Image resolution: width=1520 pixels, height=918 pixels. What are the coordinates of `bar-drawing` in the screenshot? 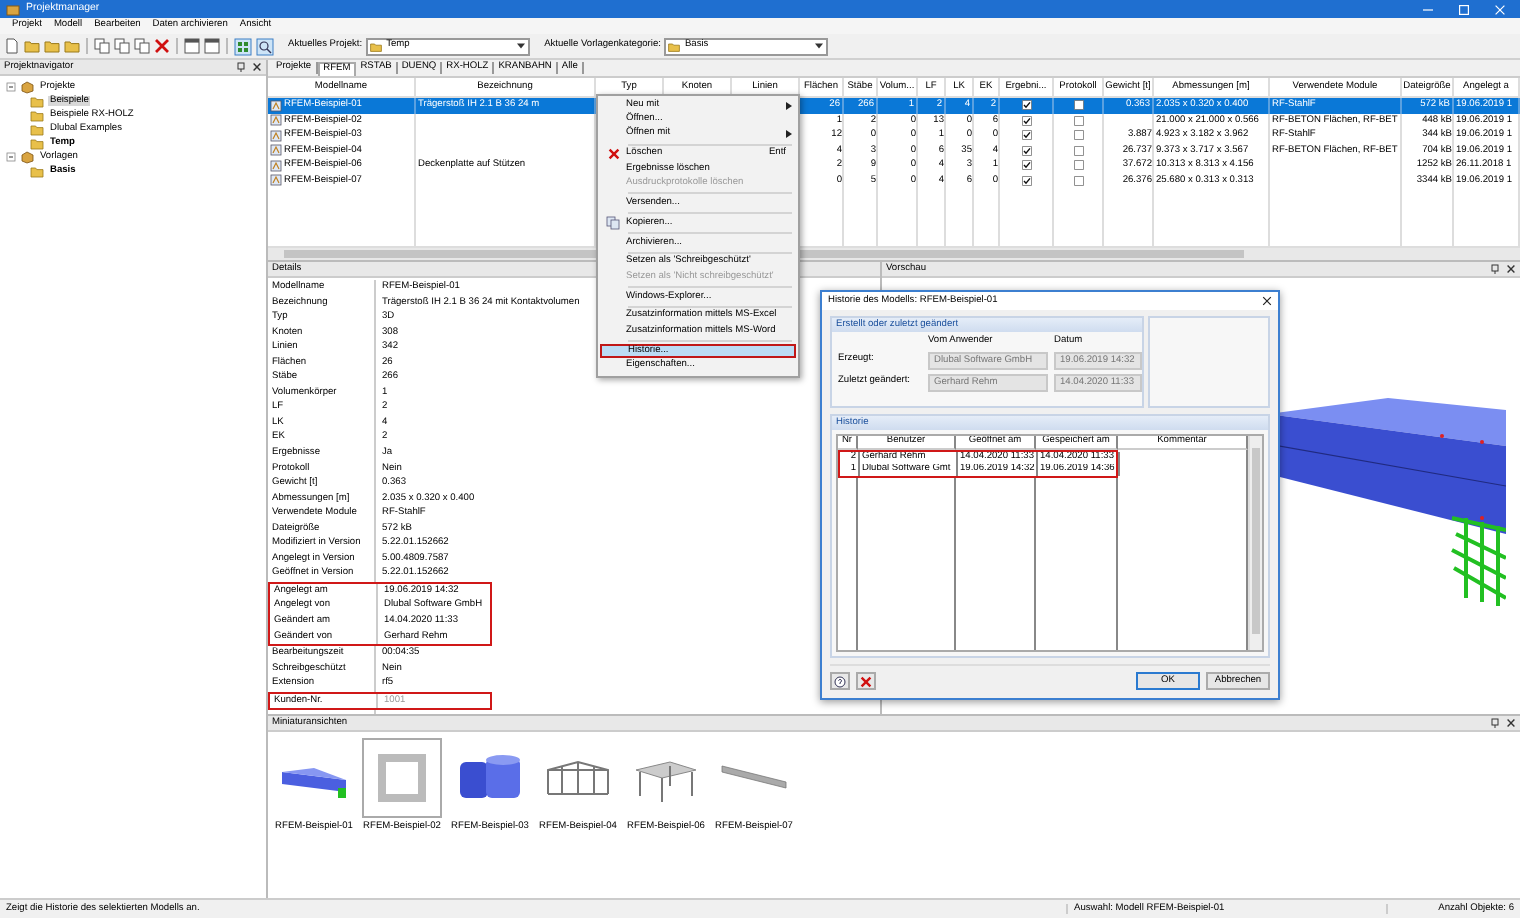 It's located at (754, 777).